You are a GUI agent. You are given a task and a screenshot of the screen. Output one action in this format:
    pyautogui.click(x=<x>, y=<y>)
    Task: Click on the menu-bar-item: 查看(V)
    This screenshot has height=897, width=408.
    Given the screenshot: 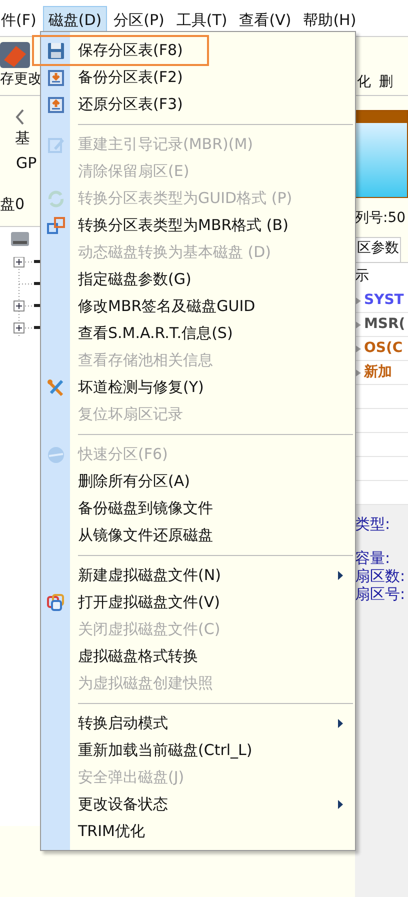 What is the action you would take?
    pyautogui.click(x=265, y=20)
    